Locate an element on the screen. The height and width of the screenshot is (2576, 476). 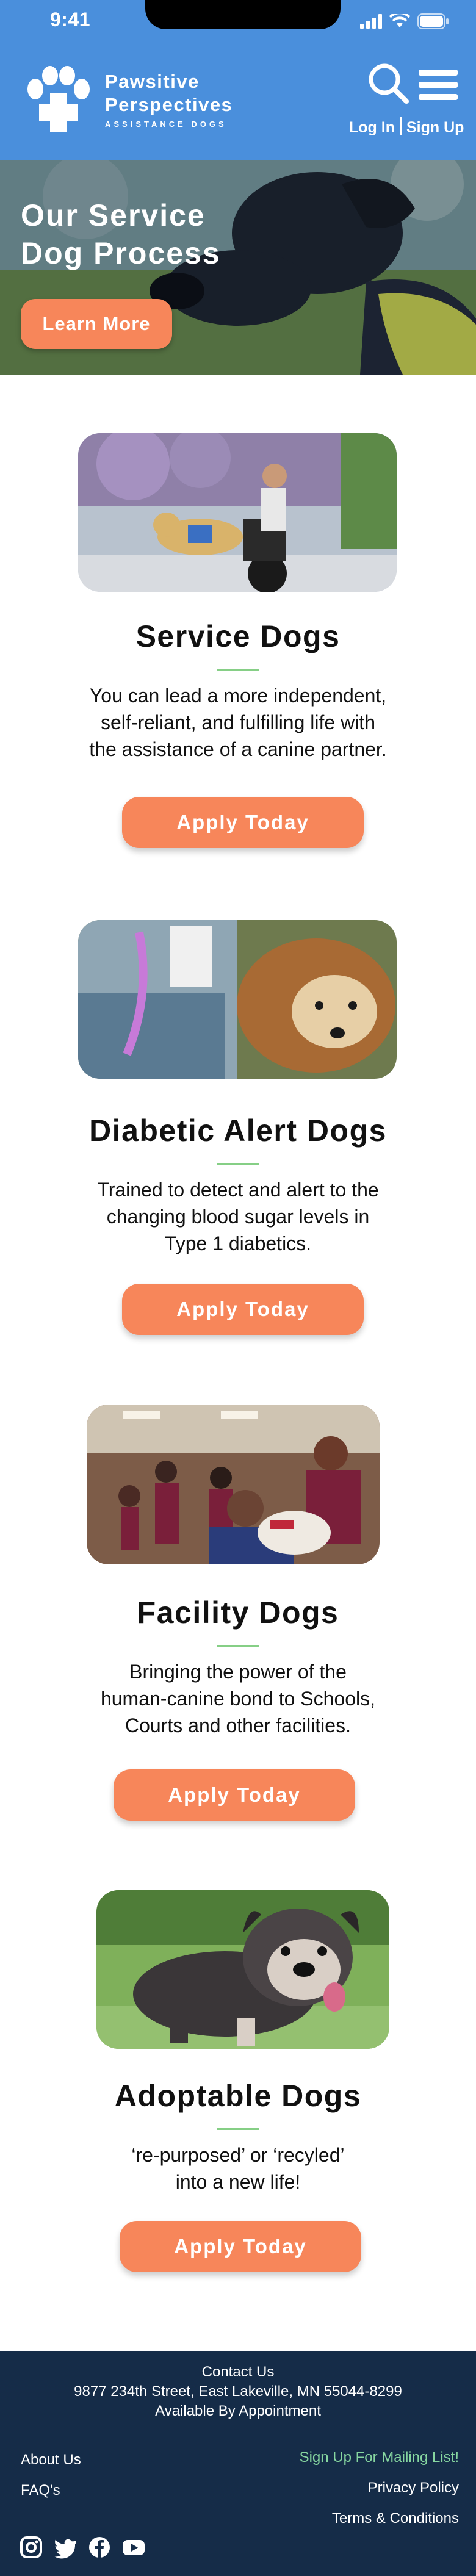
brand-tagline: ASSISTANCE DOGS is located at coordinates (166, 124).